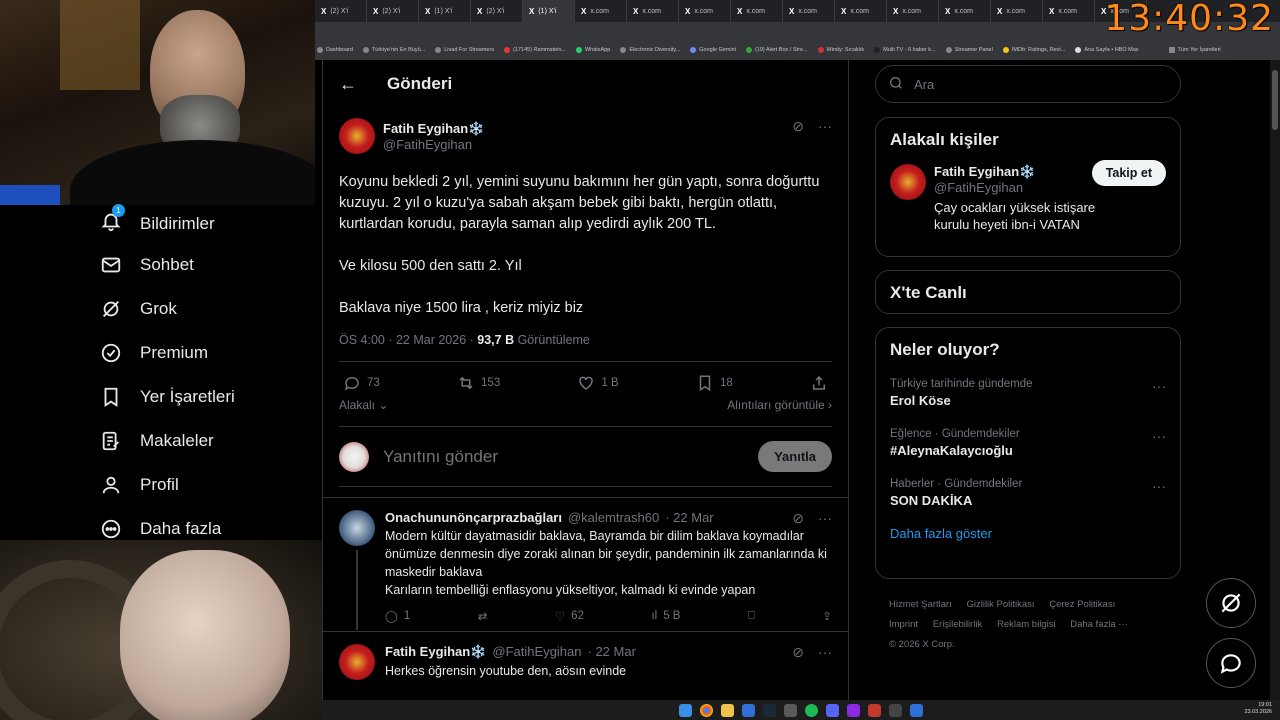 The image size is (1280, 720). I want to click on comment-author: Onachununönçarprazbağları, so click(473, 517).